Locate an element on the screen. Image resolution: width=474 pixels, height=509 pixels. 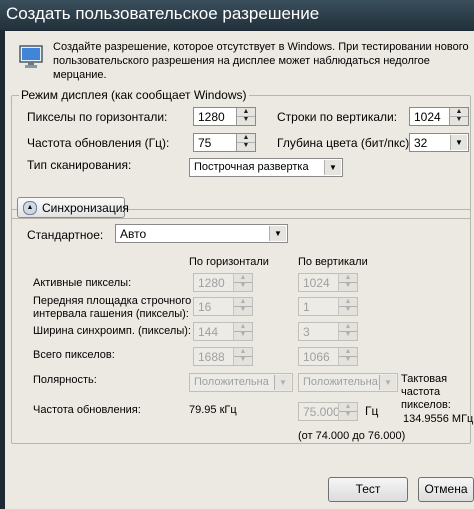
porch-v-spinner: 1 ▲ ▼ is located at coordinates (328, 306).